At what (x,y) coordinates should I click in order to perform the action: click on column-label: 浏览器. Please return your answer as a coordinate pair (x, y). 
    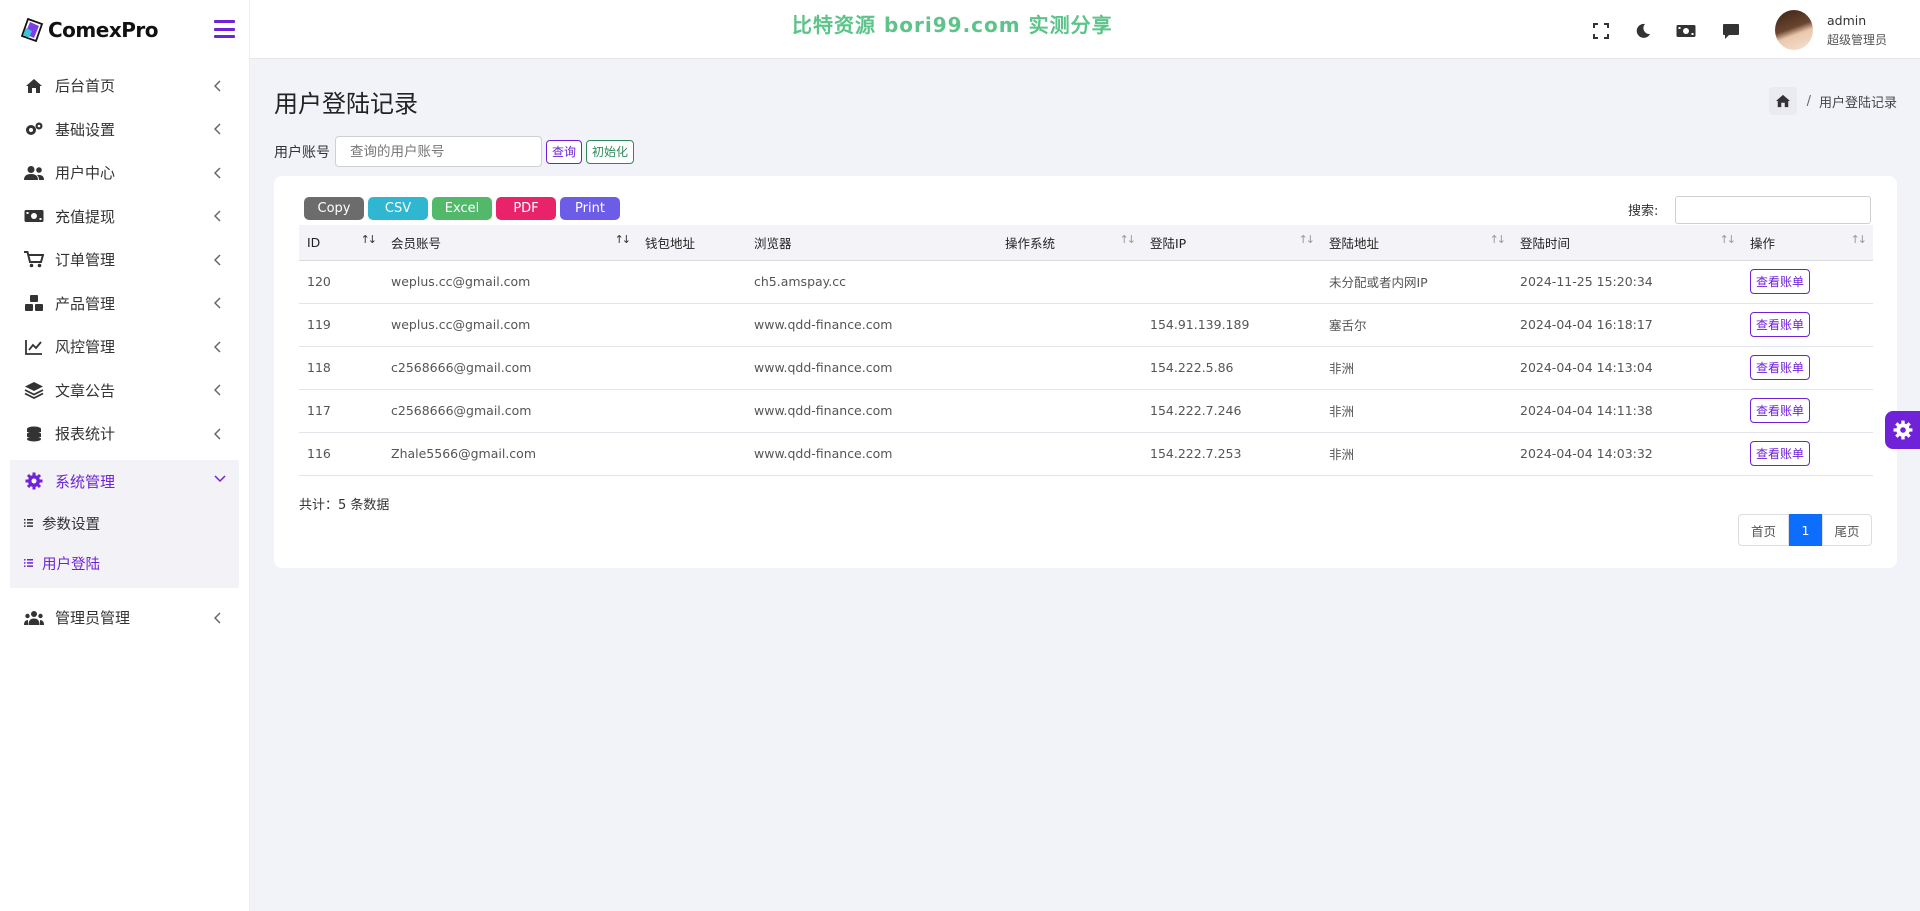
    Looking at the image, I should click on (773, 243).